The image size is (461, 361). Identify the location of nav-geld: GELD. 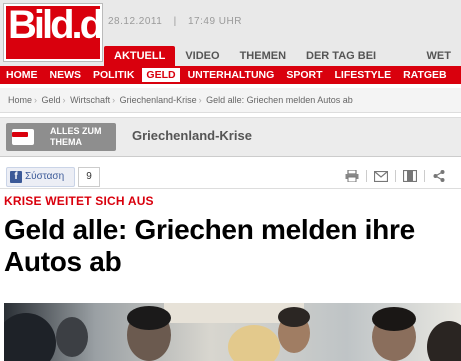
(161, 75).